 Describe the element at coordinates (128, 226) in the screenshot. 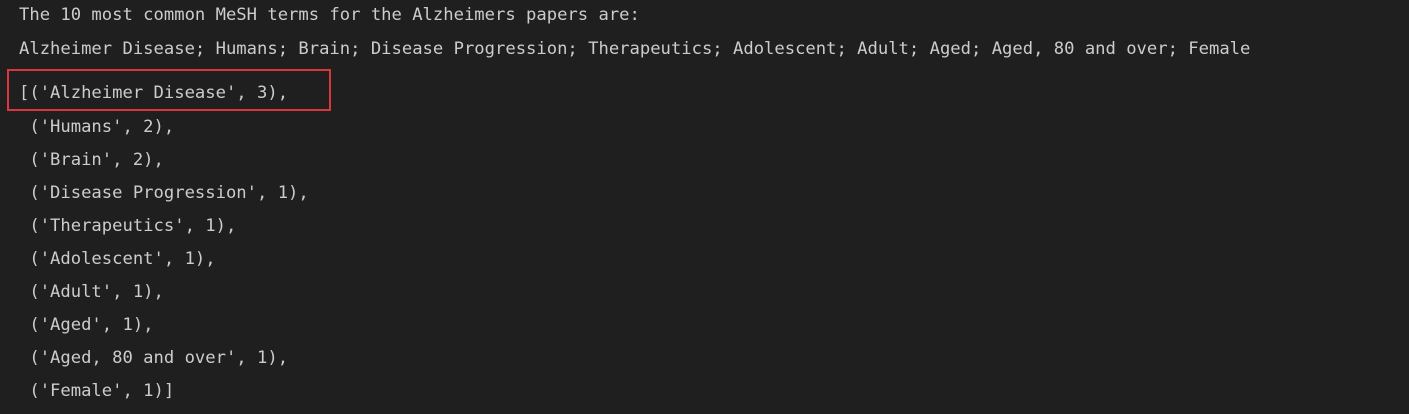

I see `result-line: ('Therapeutics', 1),` at that location.